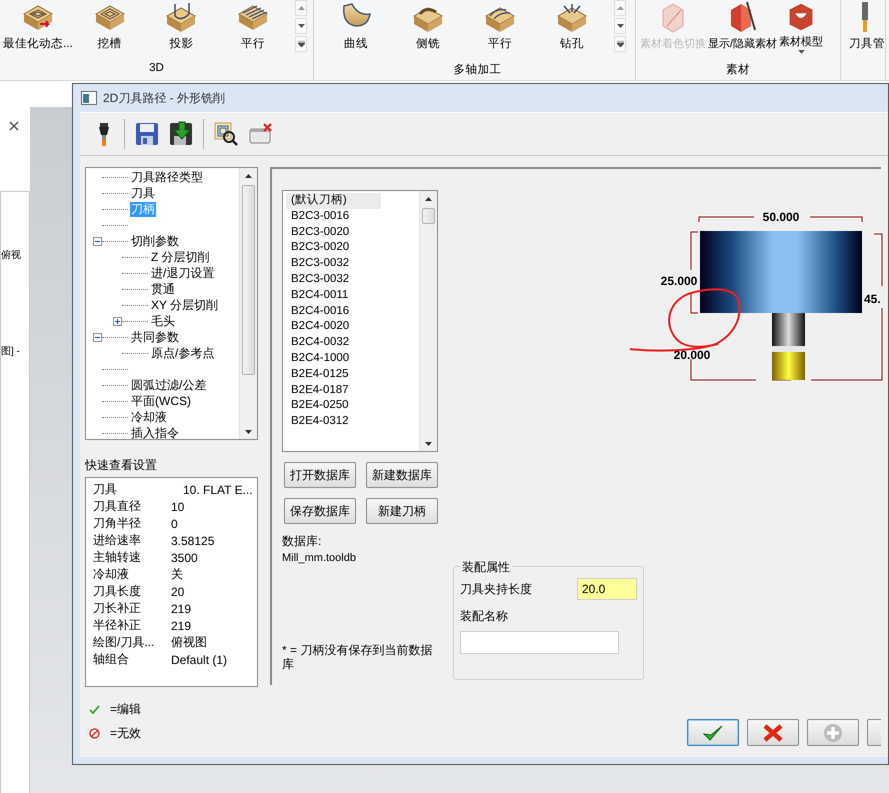 This screenshot has width=889, height=793. What do you see at coordinates (738, 69) in the screenshot?
I see `group-label: 素材` at bounding box center [738, 69].